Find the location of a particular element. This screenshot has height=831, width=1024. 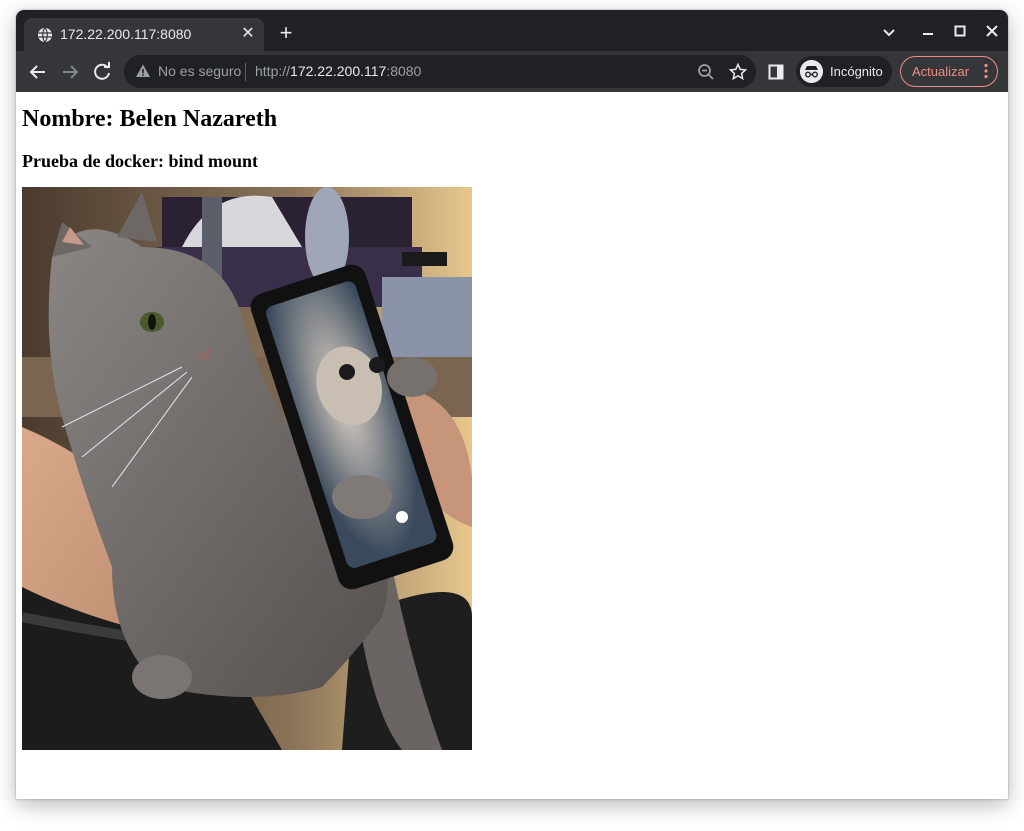

warning-icon is located at coordinates (143, 71).